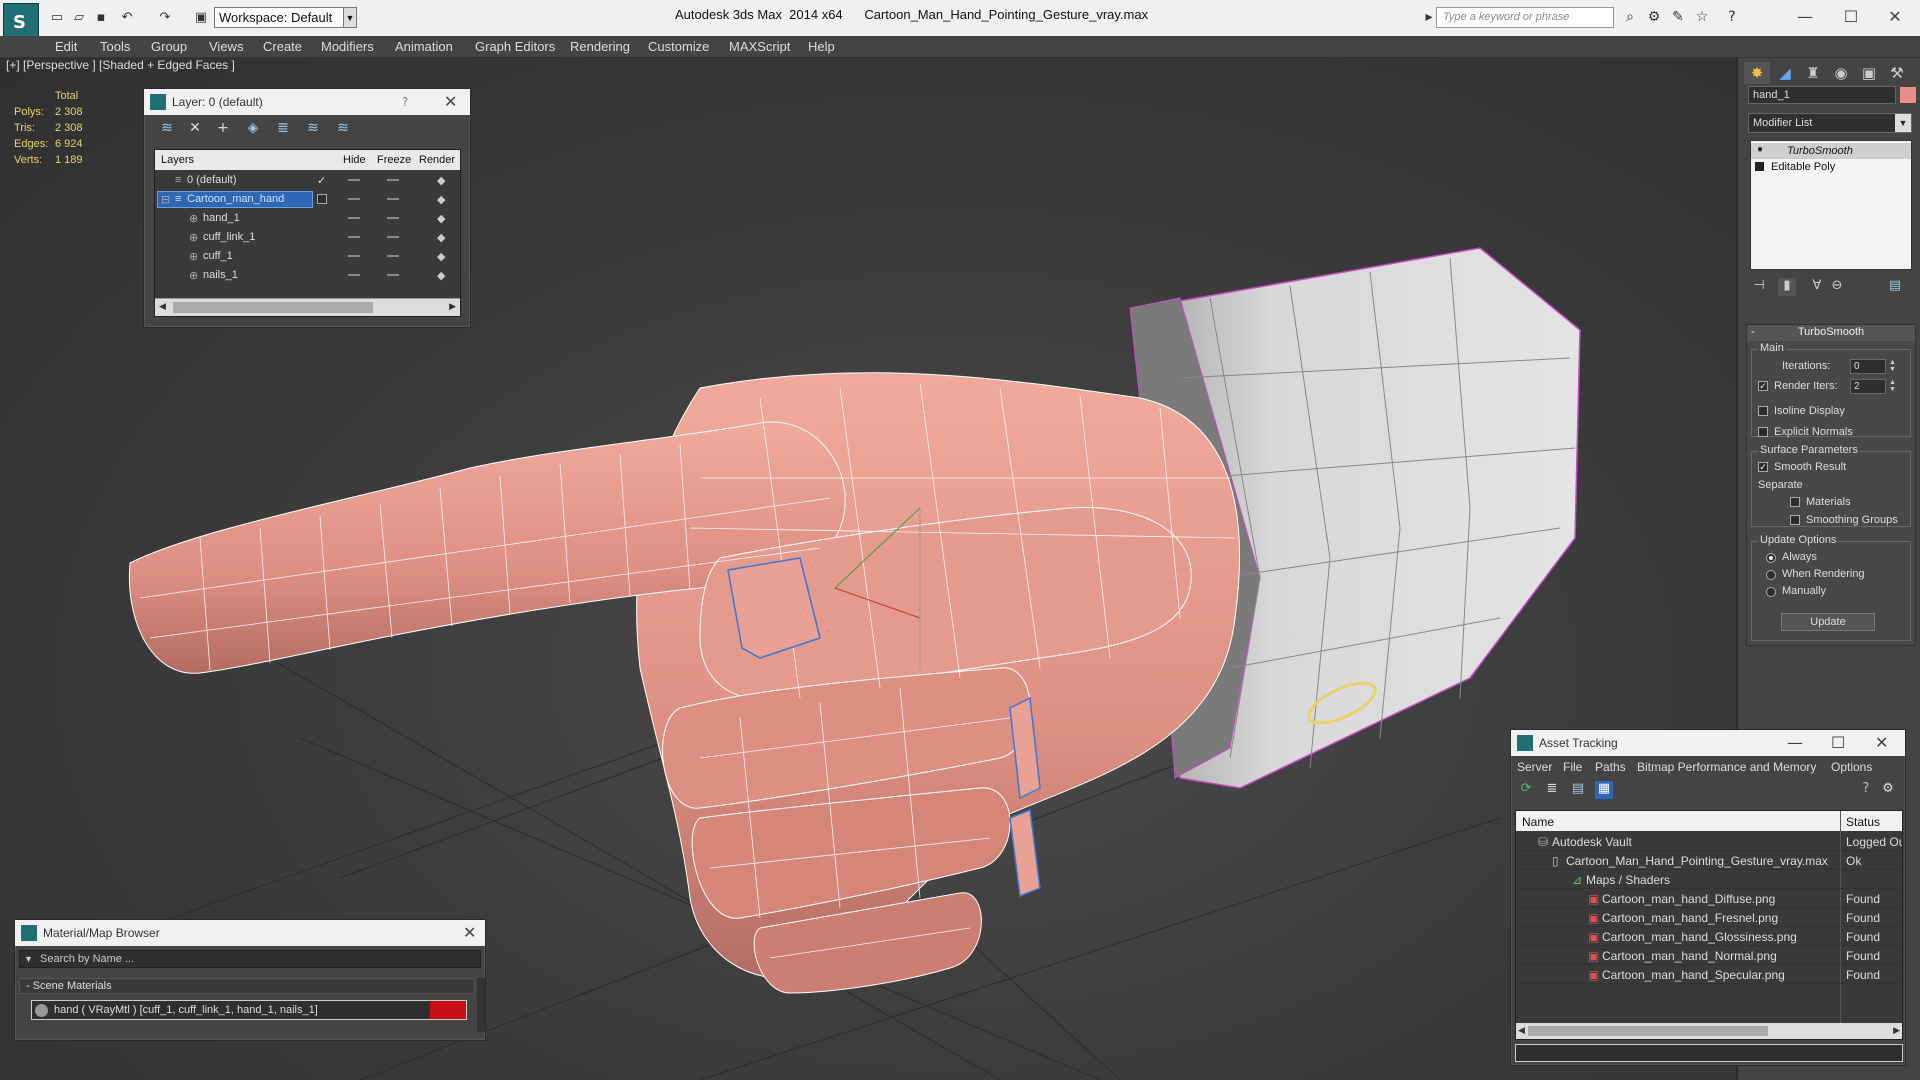  Describe the element at coordinates (165, 18) in the screenshot. I see `redo-icon: ↷` at that location.